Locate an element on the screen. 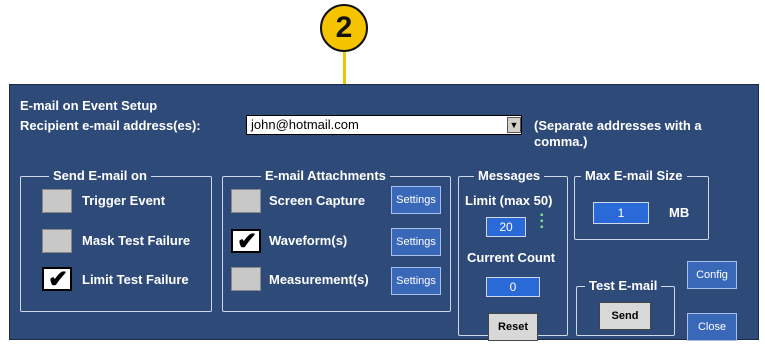 The image size is (765, 351). current-count-value: 0 is located at coordinates (513, 287).